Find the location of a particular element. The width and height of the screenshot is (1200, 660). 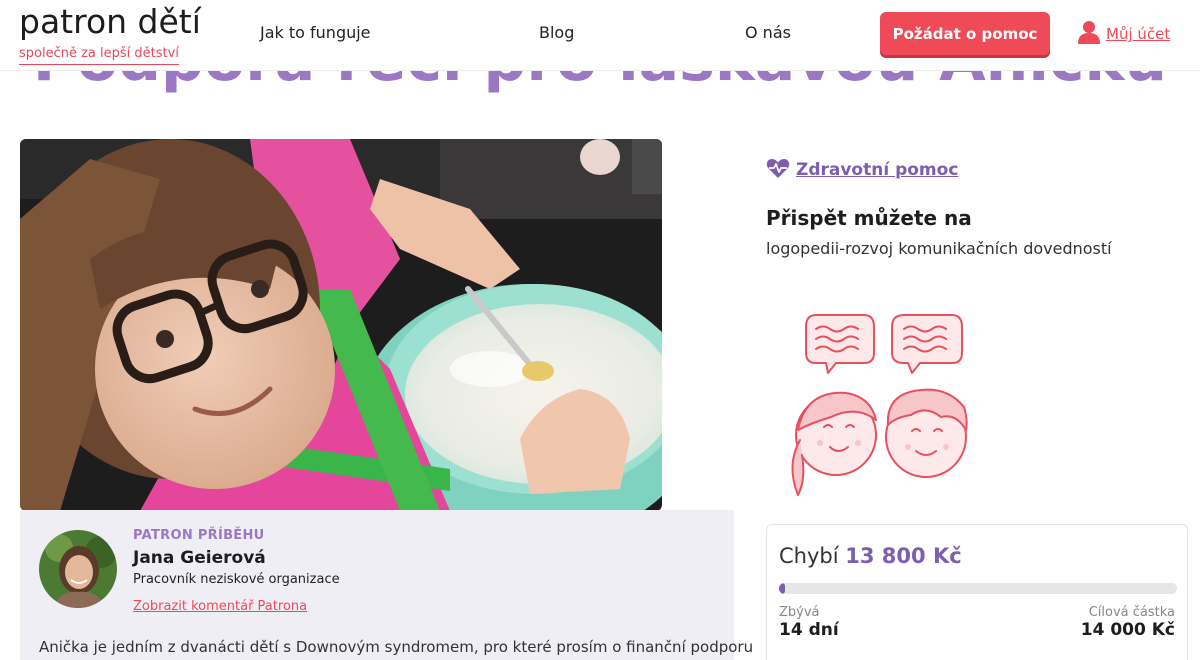

category-link: Zdravotní pomoc is located at coordinates (862, 170).